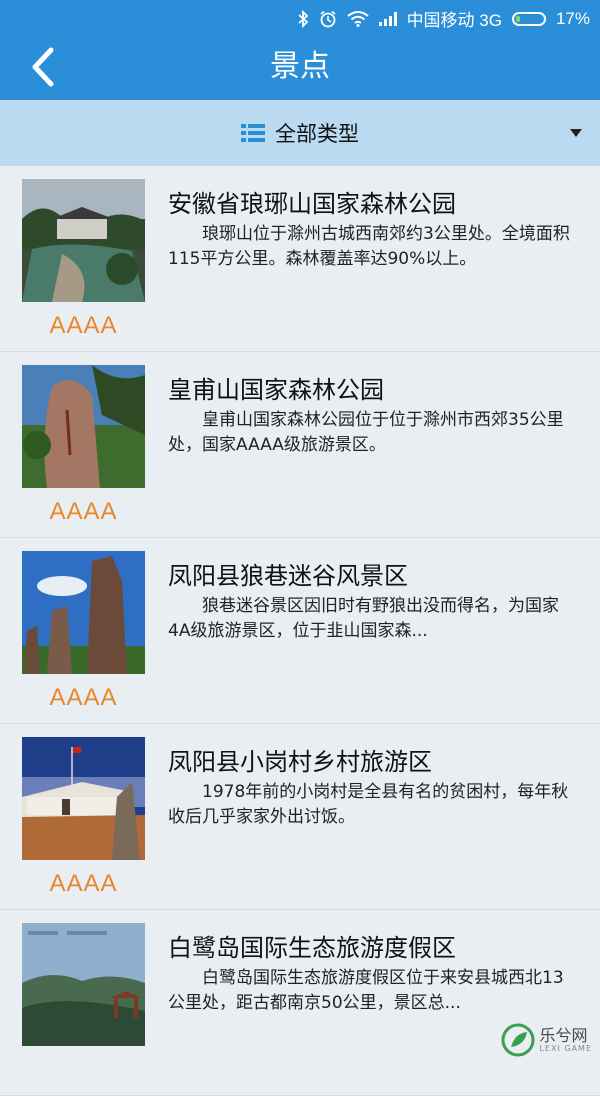  I want to click on alarm-icon, so click(328, 18).